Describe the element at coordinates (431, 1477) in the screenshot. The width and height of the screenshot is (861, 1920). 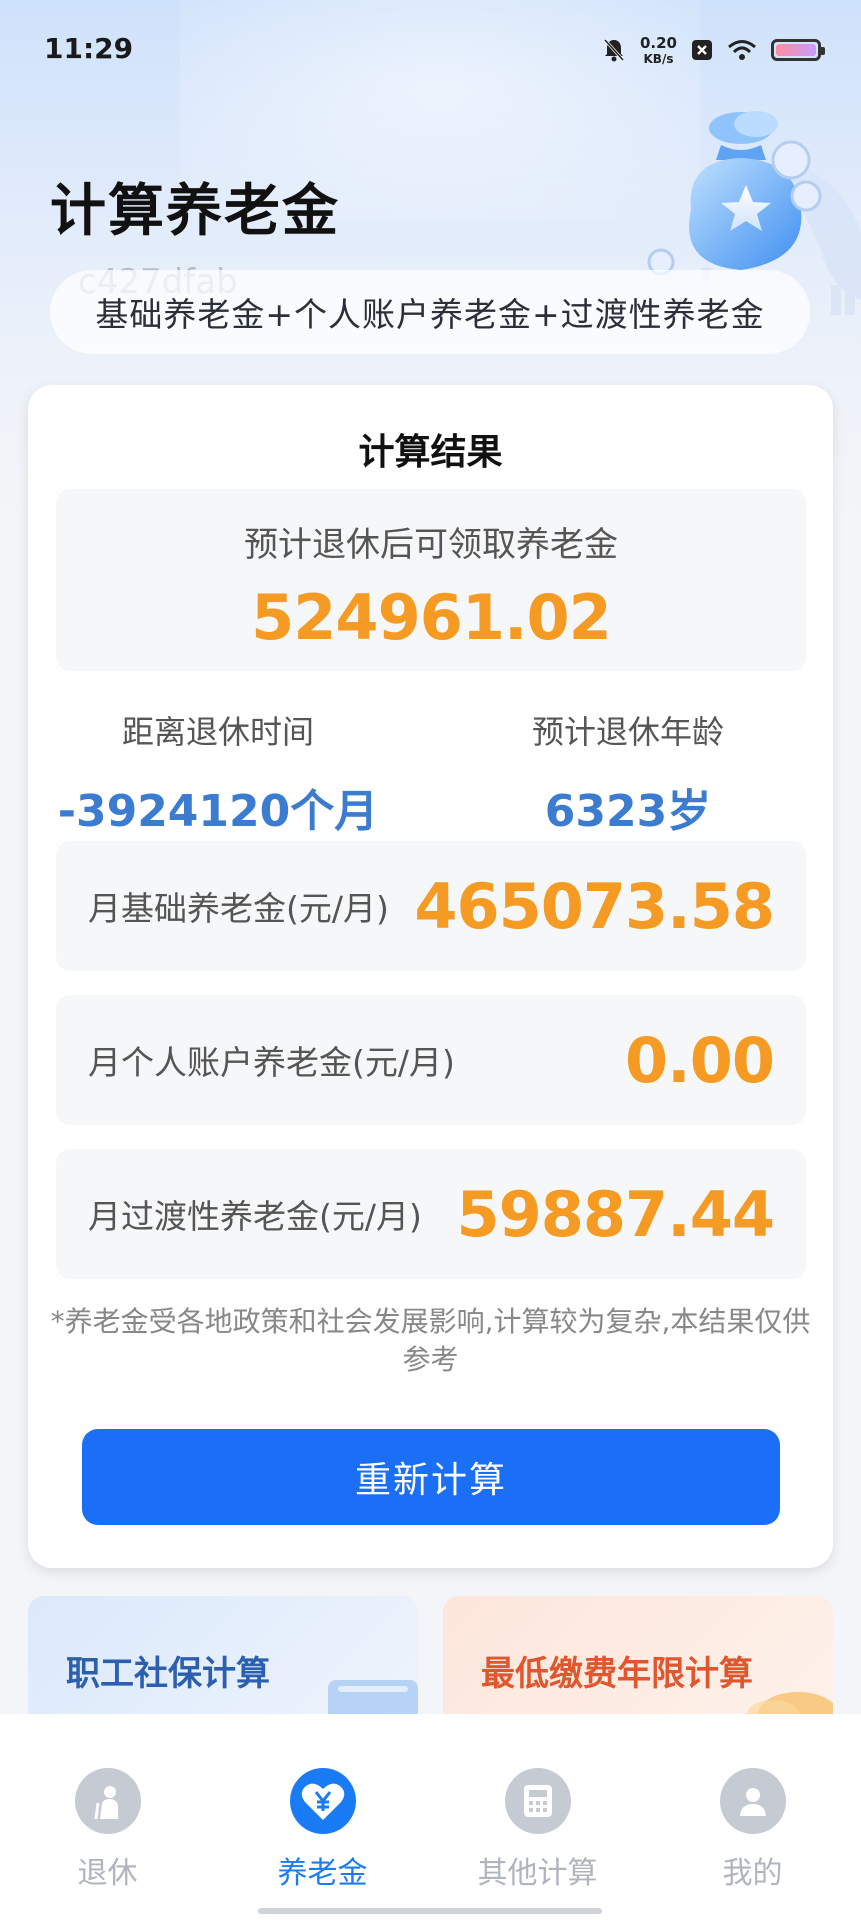
I see `recalculate-button: 重新计算` at that location.